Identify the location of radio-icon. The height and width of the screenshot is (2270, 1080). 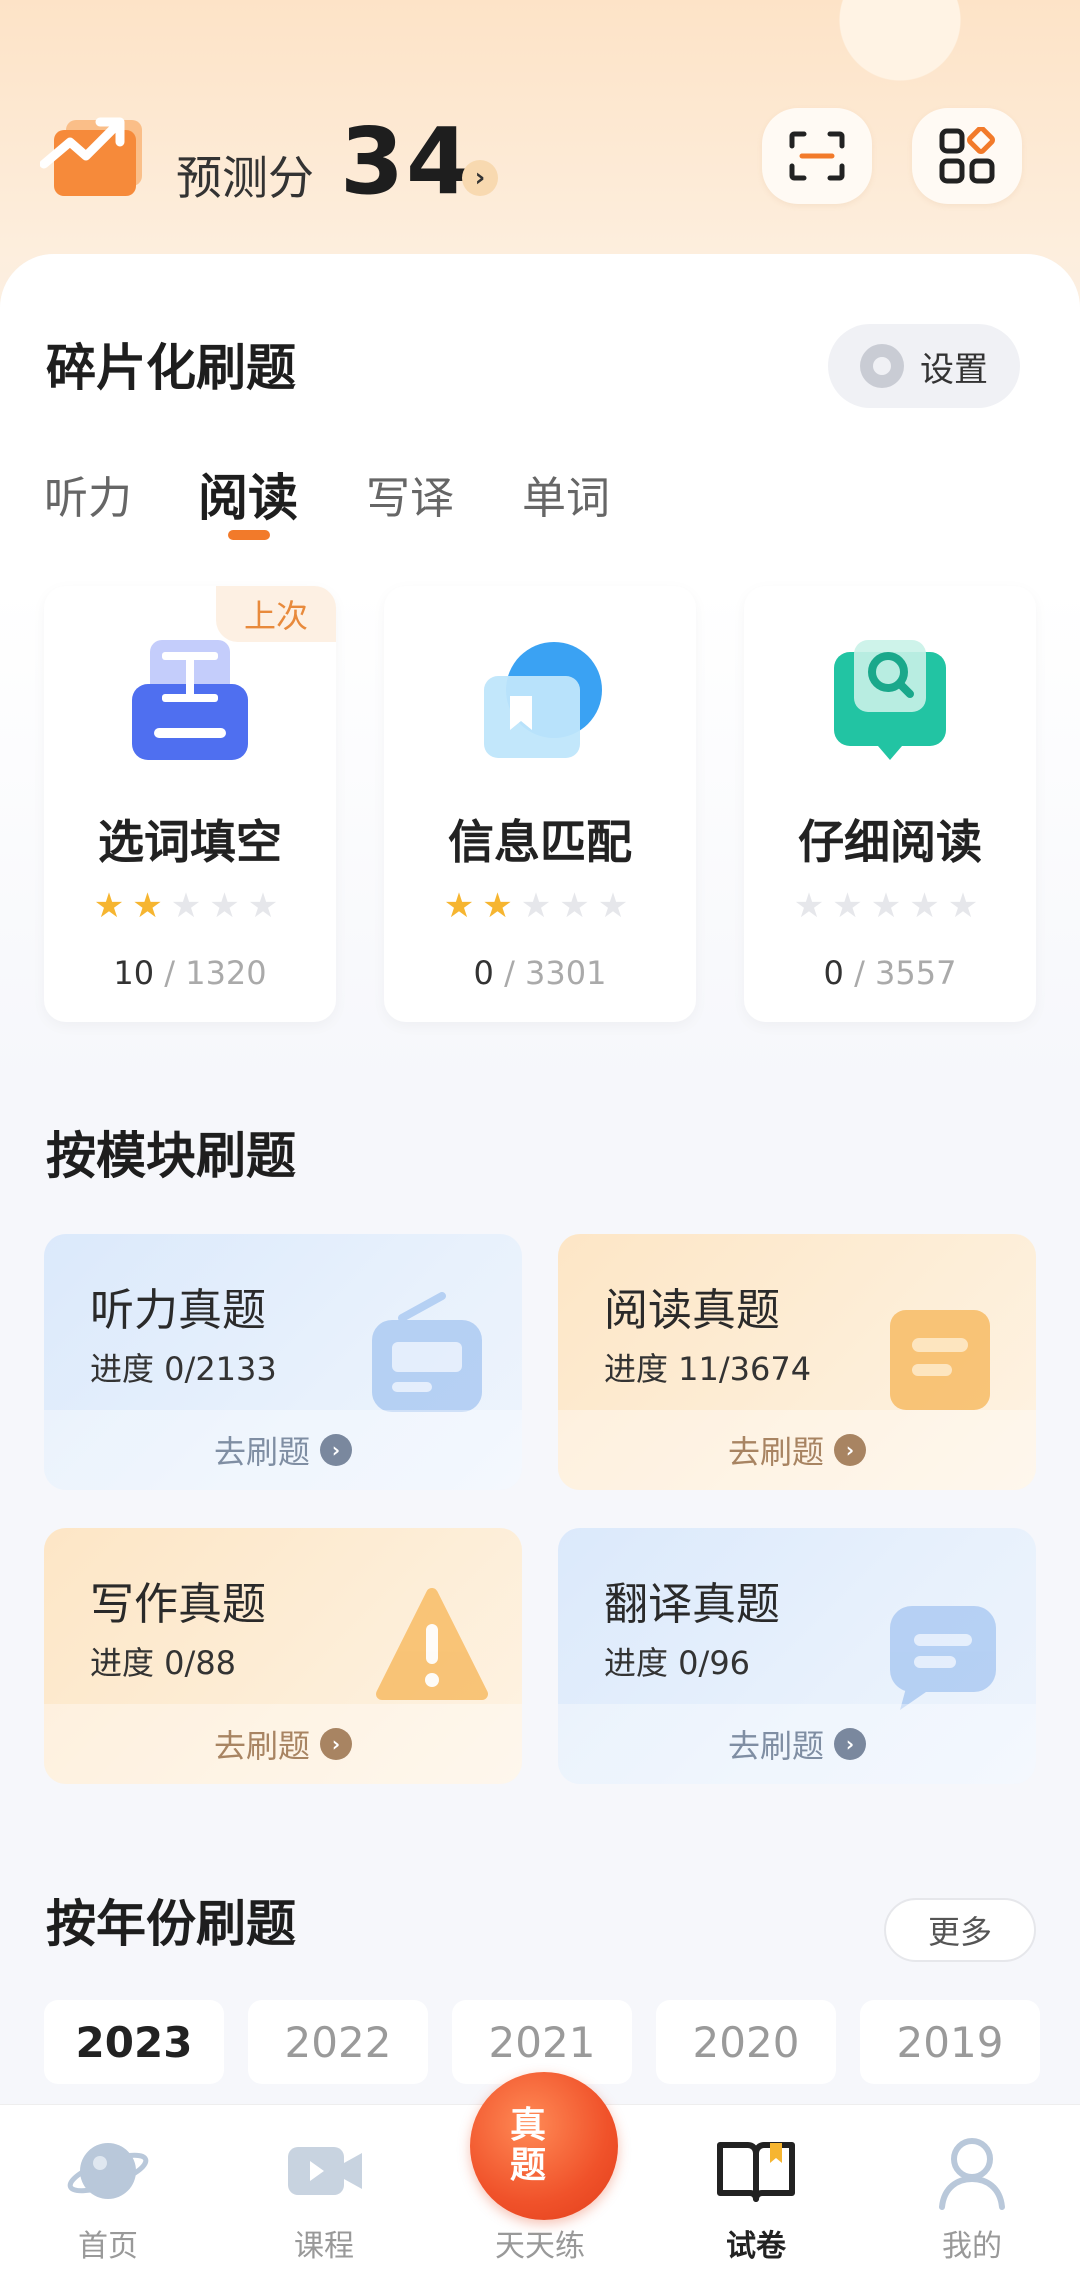
(427, 1352).